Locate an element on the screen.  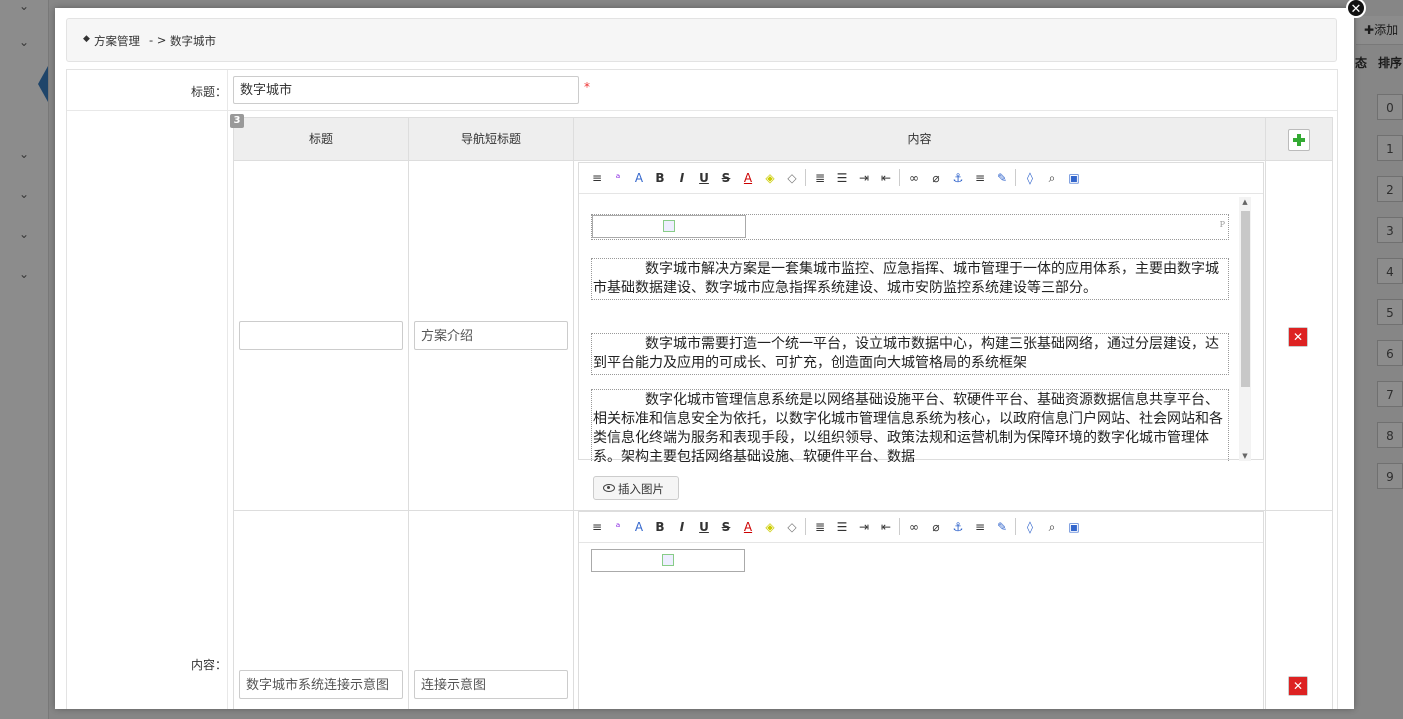
scroll-down-icon: ▼ is located at coordinates (1245, 456).